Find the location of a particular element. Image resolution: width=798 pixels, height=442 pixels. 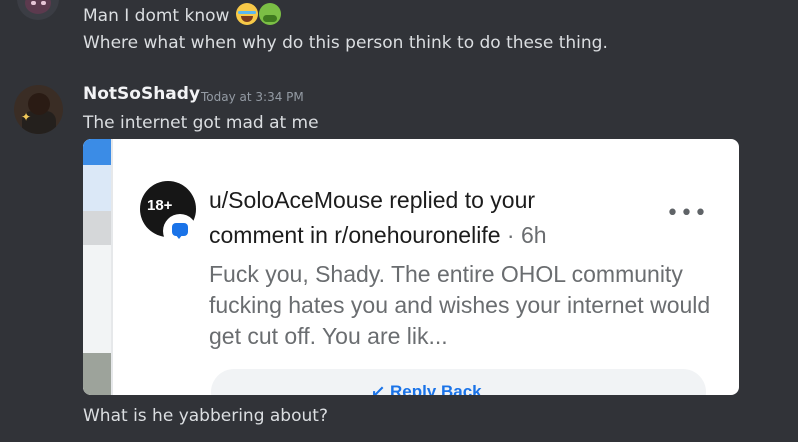

notification-title-line-2: comment in r/onehouronelife · 6h is located at coordinates (419, 235).